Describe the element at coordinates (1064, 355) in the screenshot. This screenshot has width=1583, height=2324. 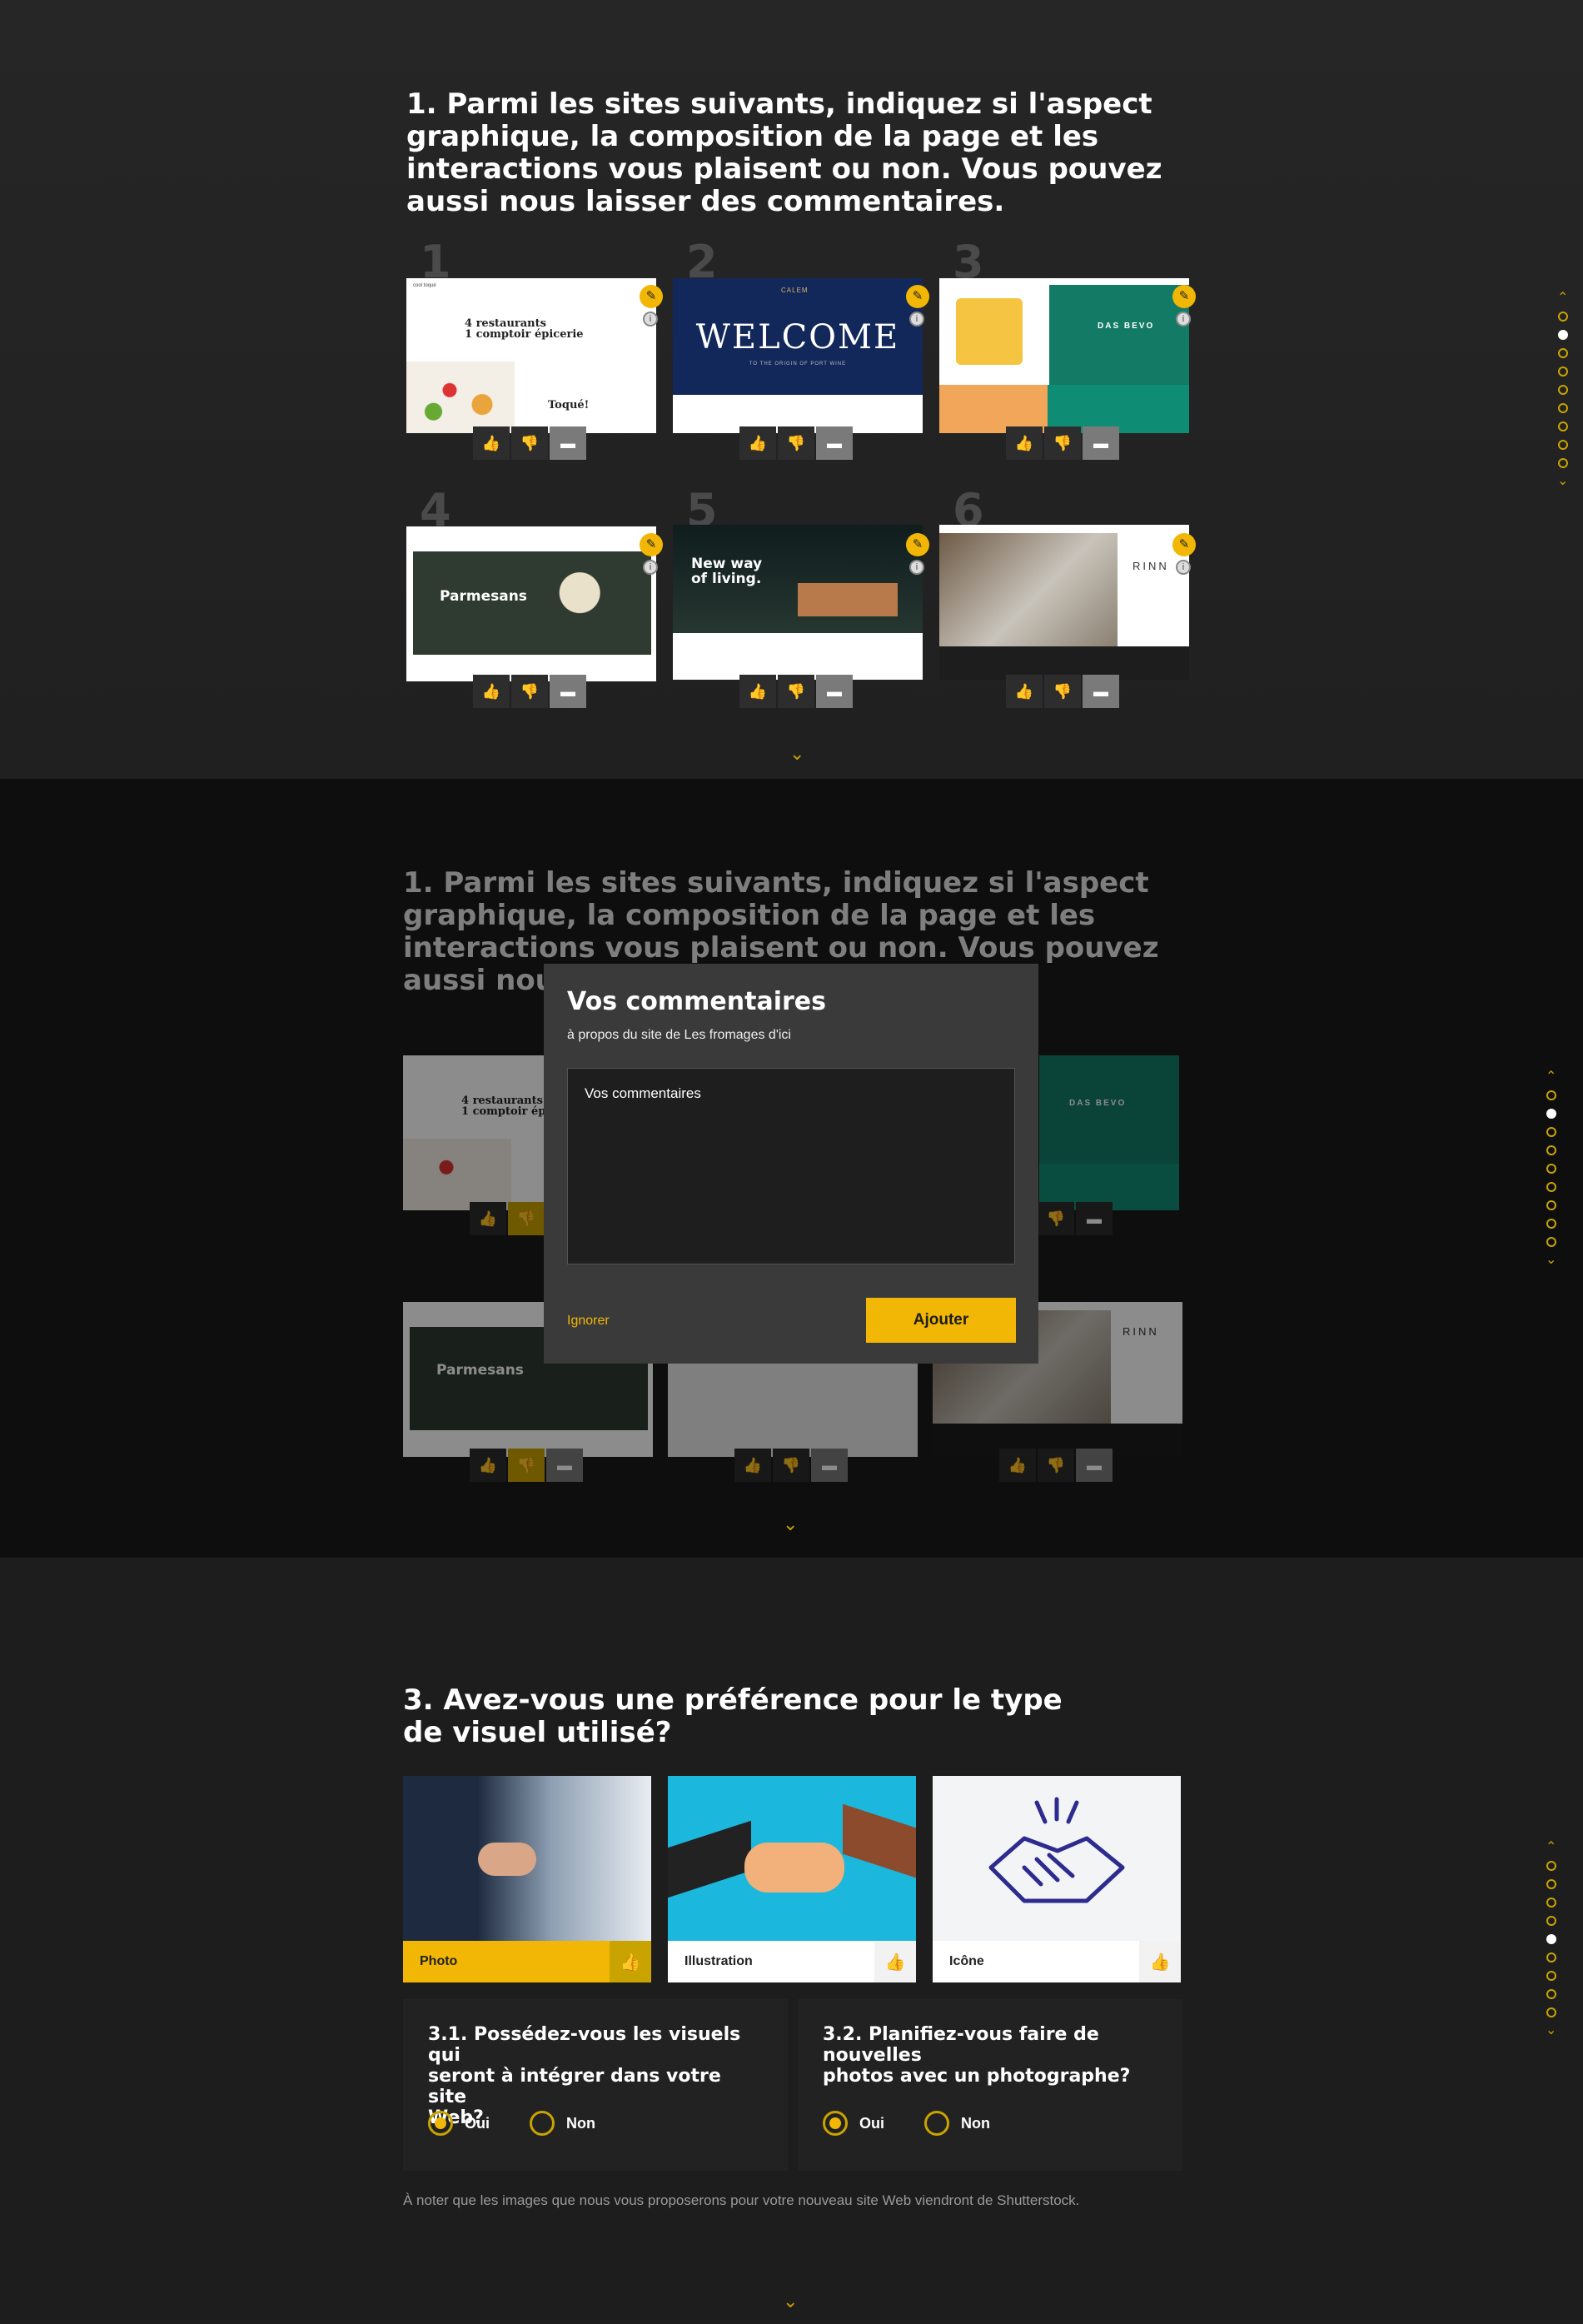
I see `site-thumbnail-3: DAS BEVO` at that location.